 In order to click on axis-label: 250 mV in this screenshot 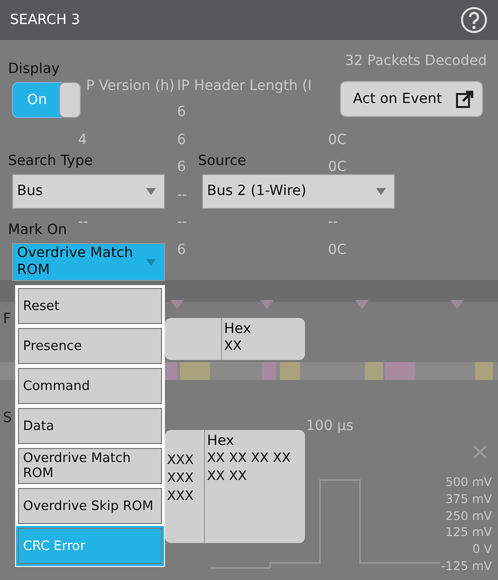, I will do `click(468, 516)`.